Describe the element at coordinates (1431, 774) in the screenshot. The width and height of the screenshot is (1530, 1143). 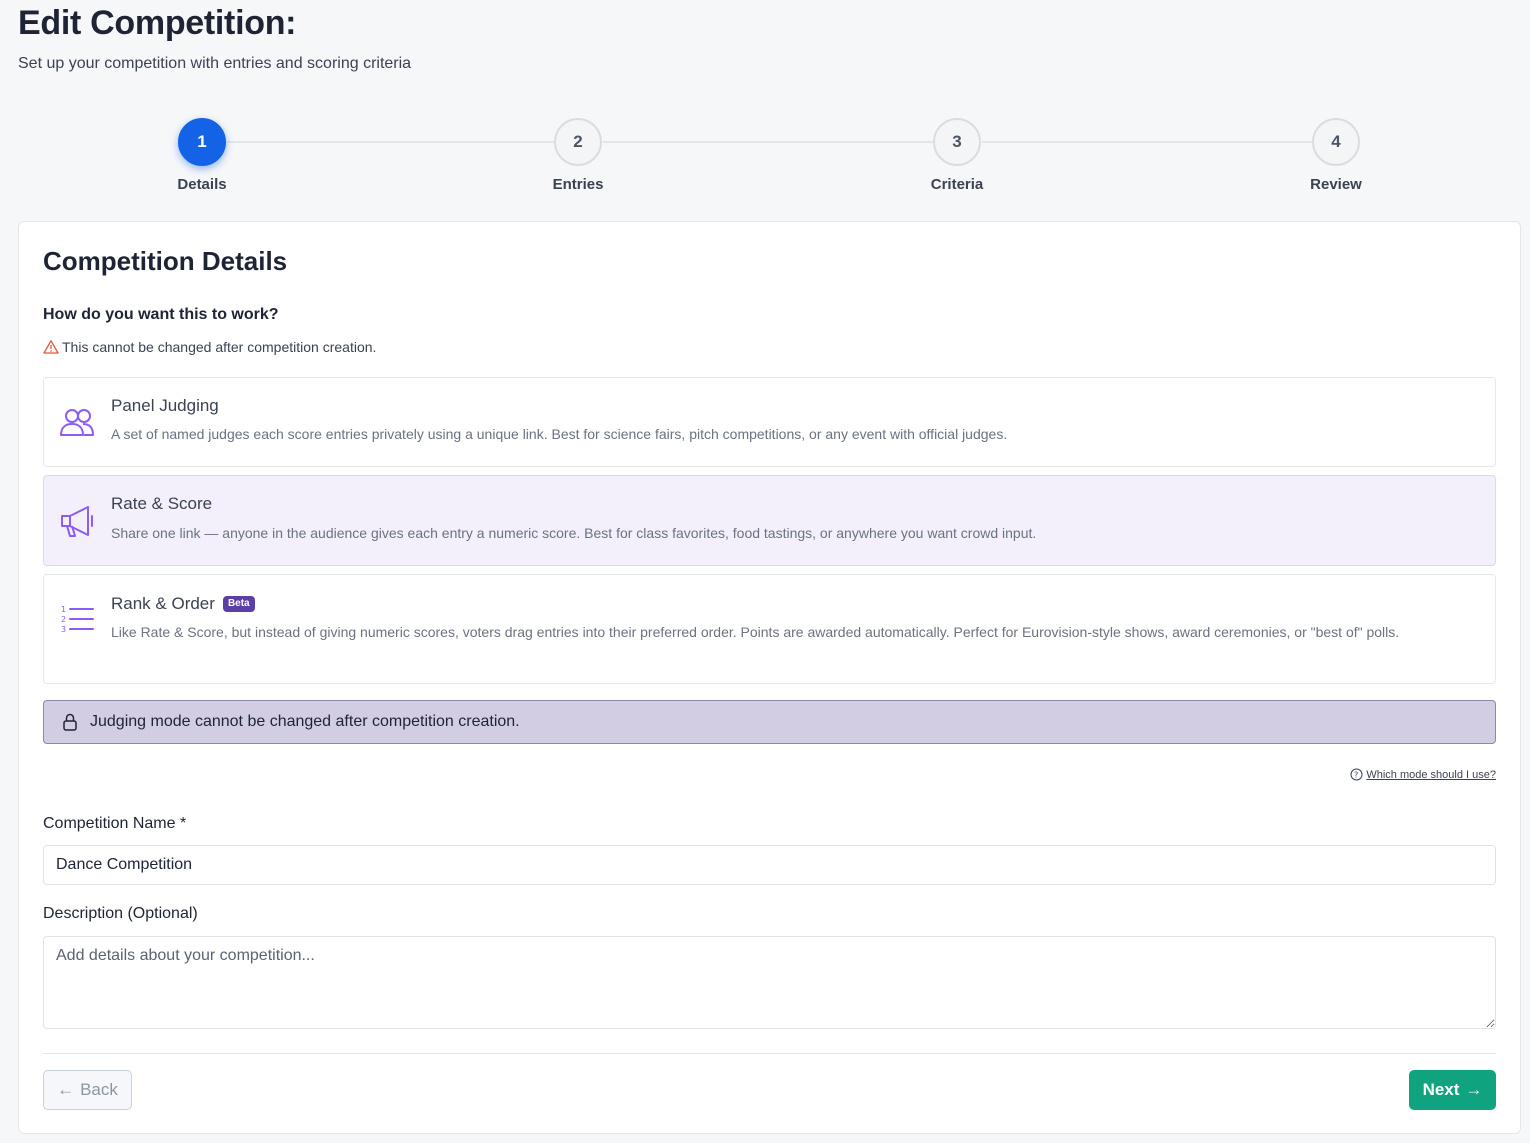
I see `help-link-text: Which mode should I use?` at that location.